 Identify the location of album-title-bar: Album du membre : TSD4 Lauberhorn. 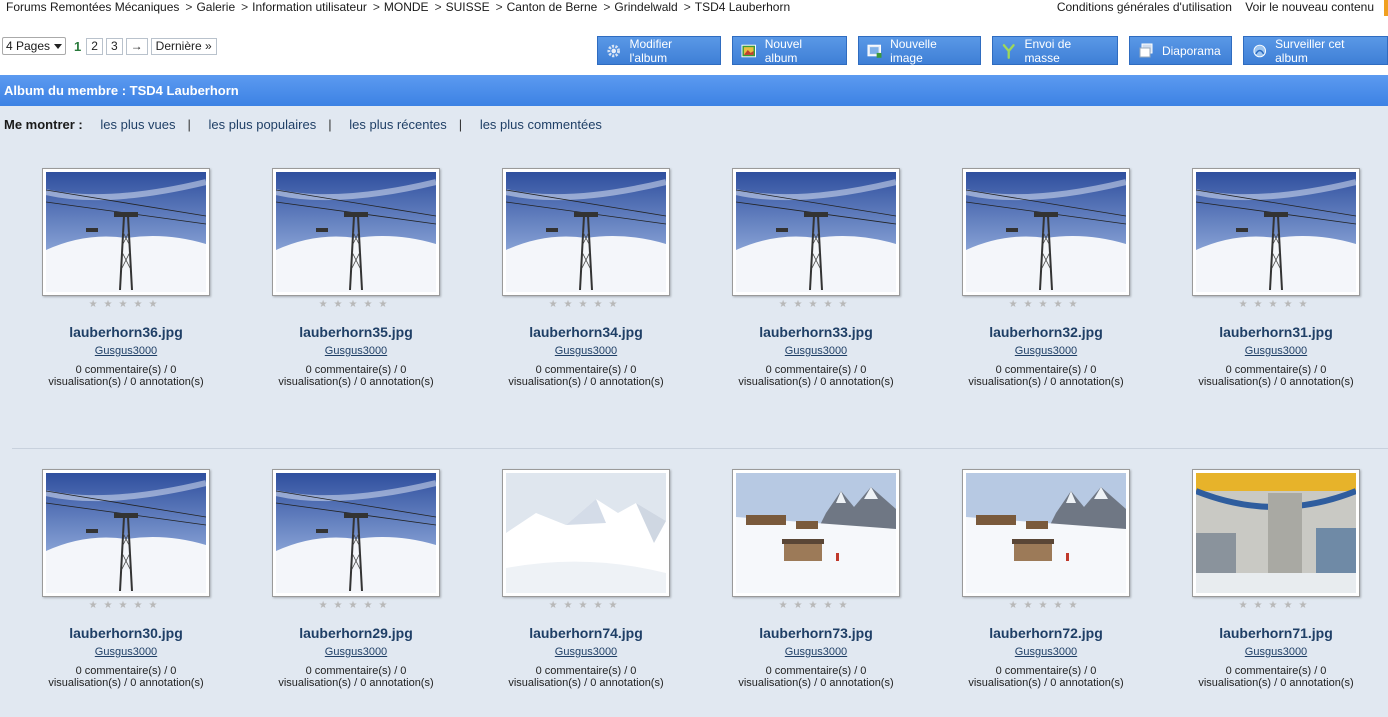
(694, 90).